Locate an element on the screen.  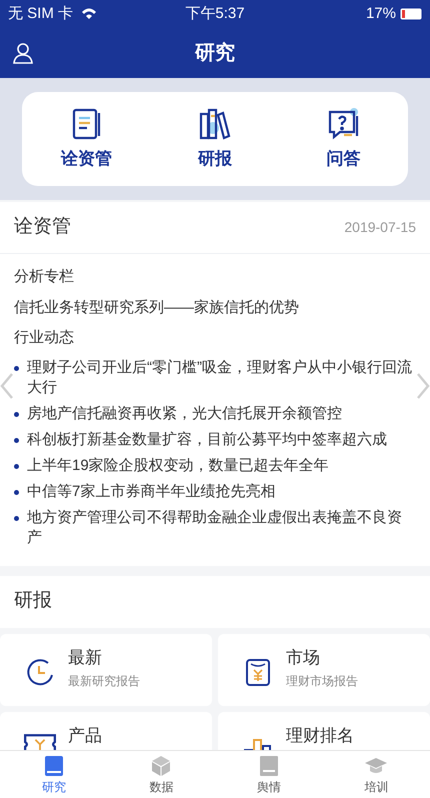
shortcut-button: 诠资管 is located at coordinates (86, 139).